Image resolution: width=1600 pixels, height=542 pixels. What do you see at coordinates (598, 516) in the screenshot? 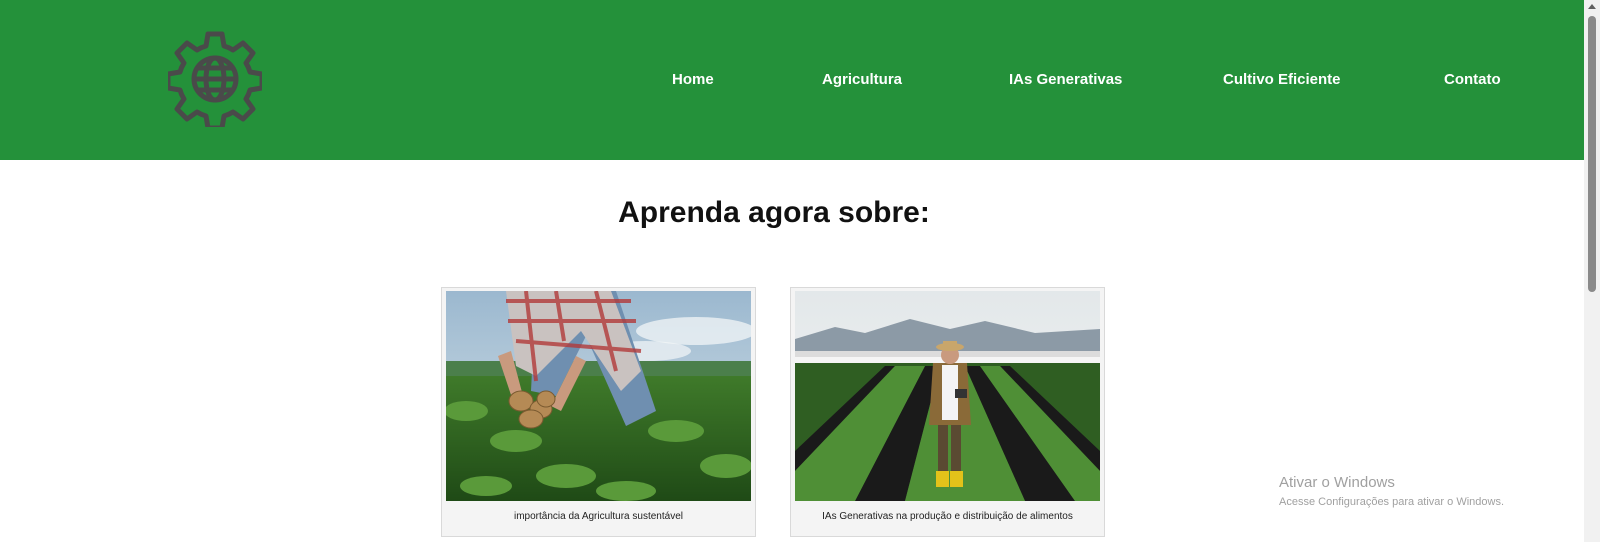
I see `card-caption: importância da Agricultura sustentável` at bounding box center [598, 516].